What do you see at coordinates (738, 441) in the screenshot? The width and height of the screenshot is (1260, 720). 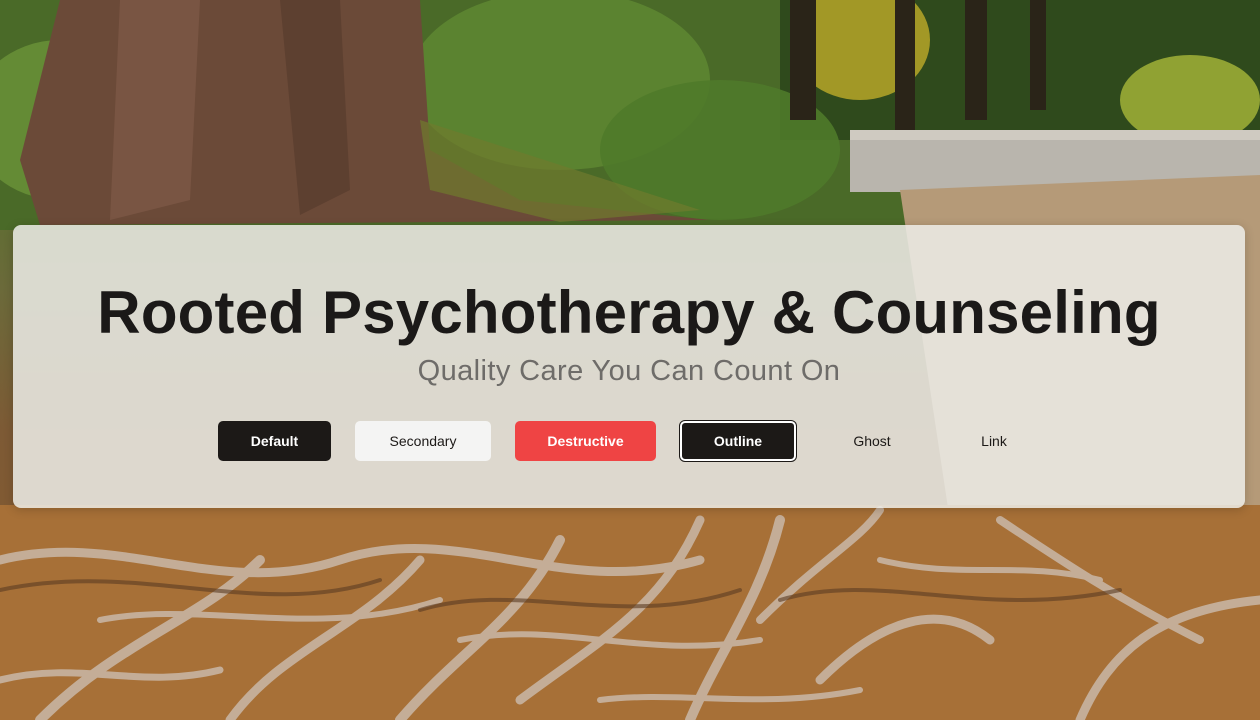 I see `outline-button: Outline` at bounding box center [738, 441].